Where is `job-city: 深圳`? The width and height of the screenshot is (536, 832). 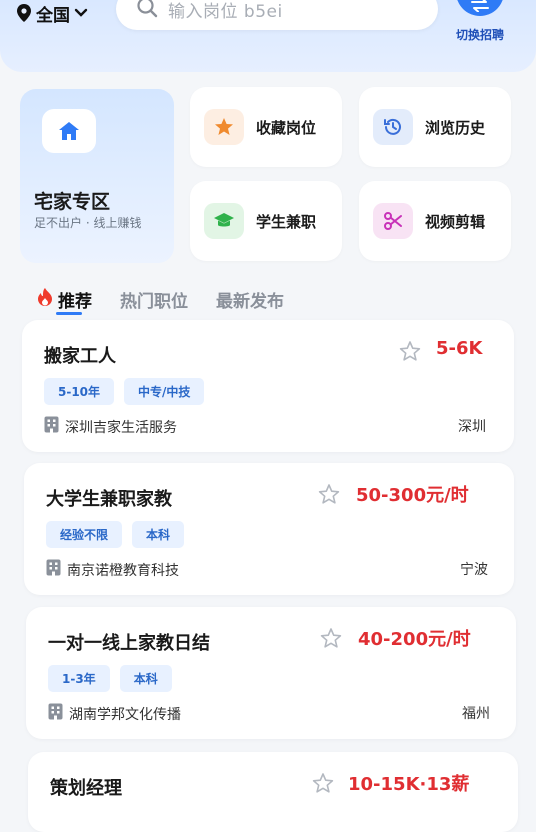 job-city: 深圳 is located at coordinates (472, 427).